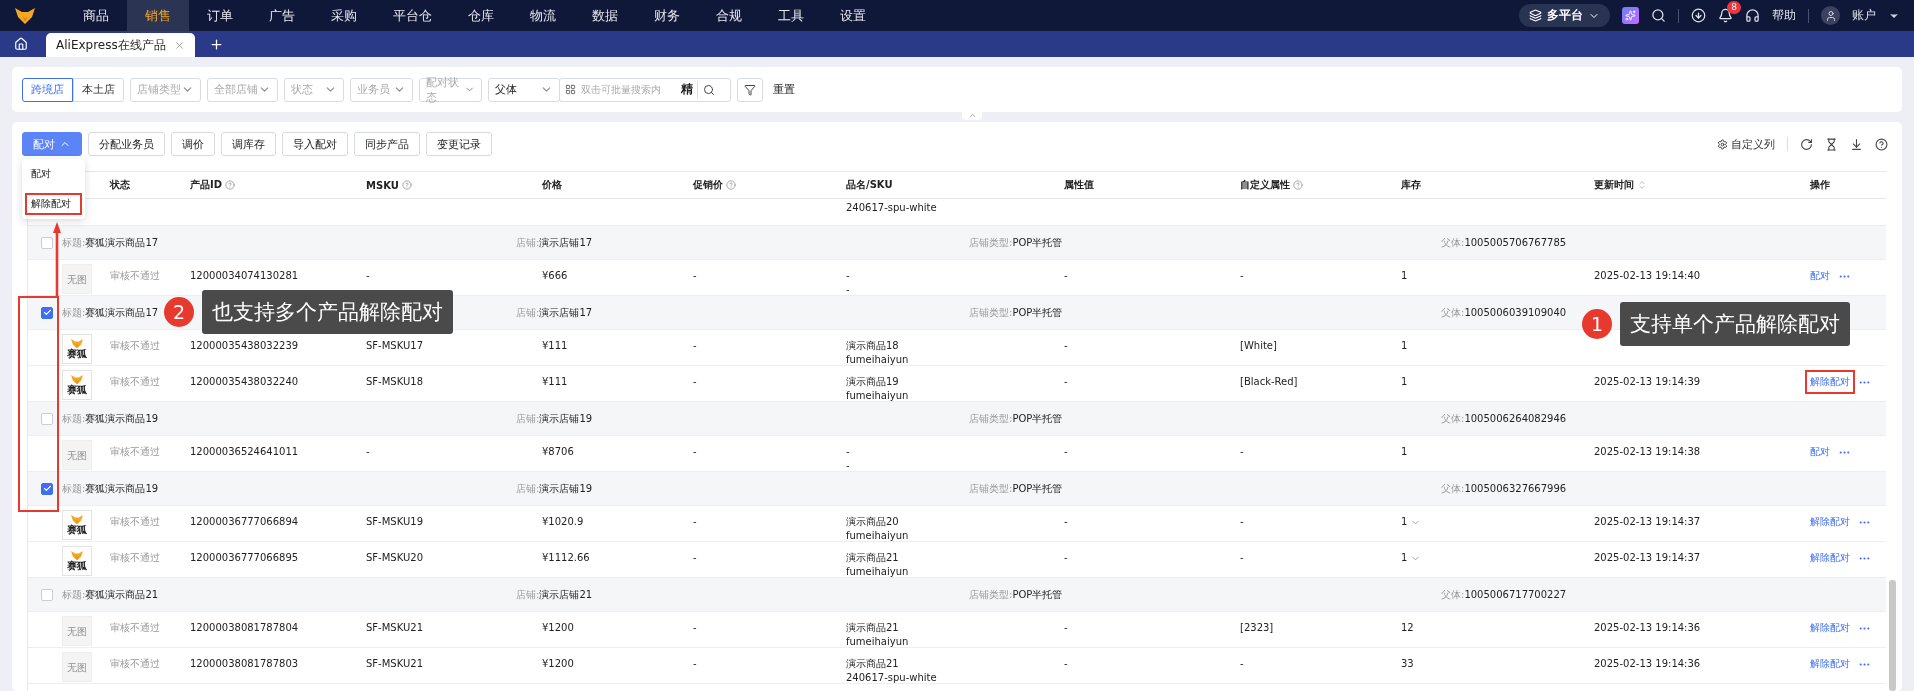  Describe the element at coordinates (1881, 144) in the screenshot. I see `help-icon` at that location.